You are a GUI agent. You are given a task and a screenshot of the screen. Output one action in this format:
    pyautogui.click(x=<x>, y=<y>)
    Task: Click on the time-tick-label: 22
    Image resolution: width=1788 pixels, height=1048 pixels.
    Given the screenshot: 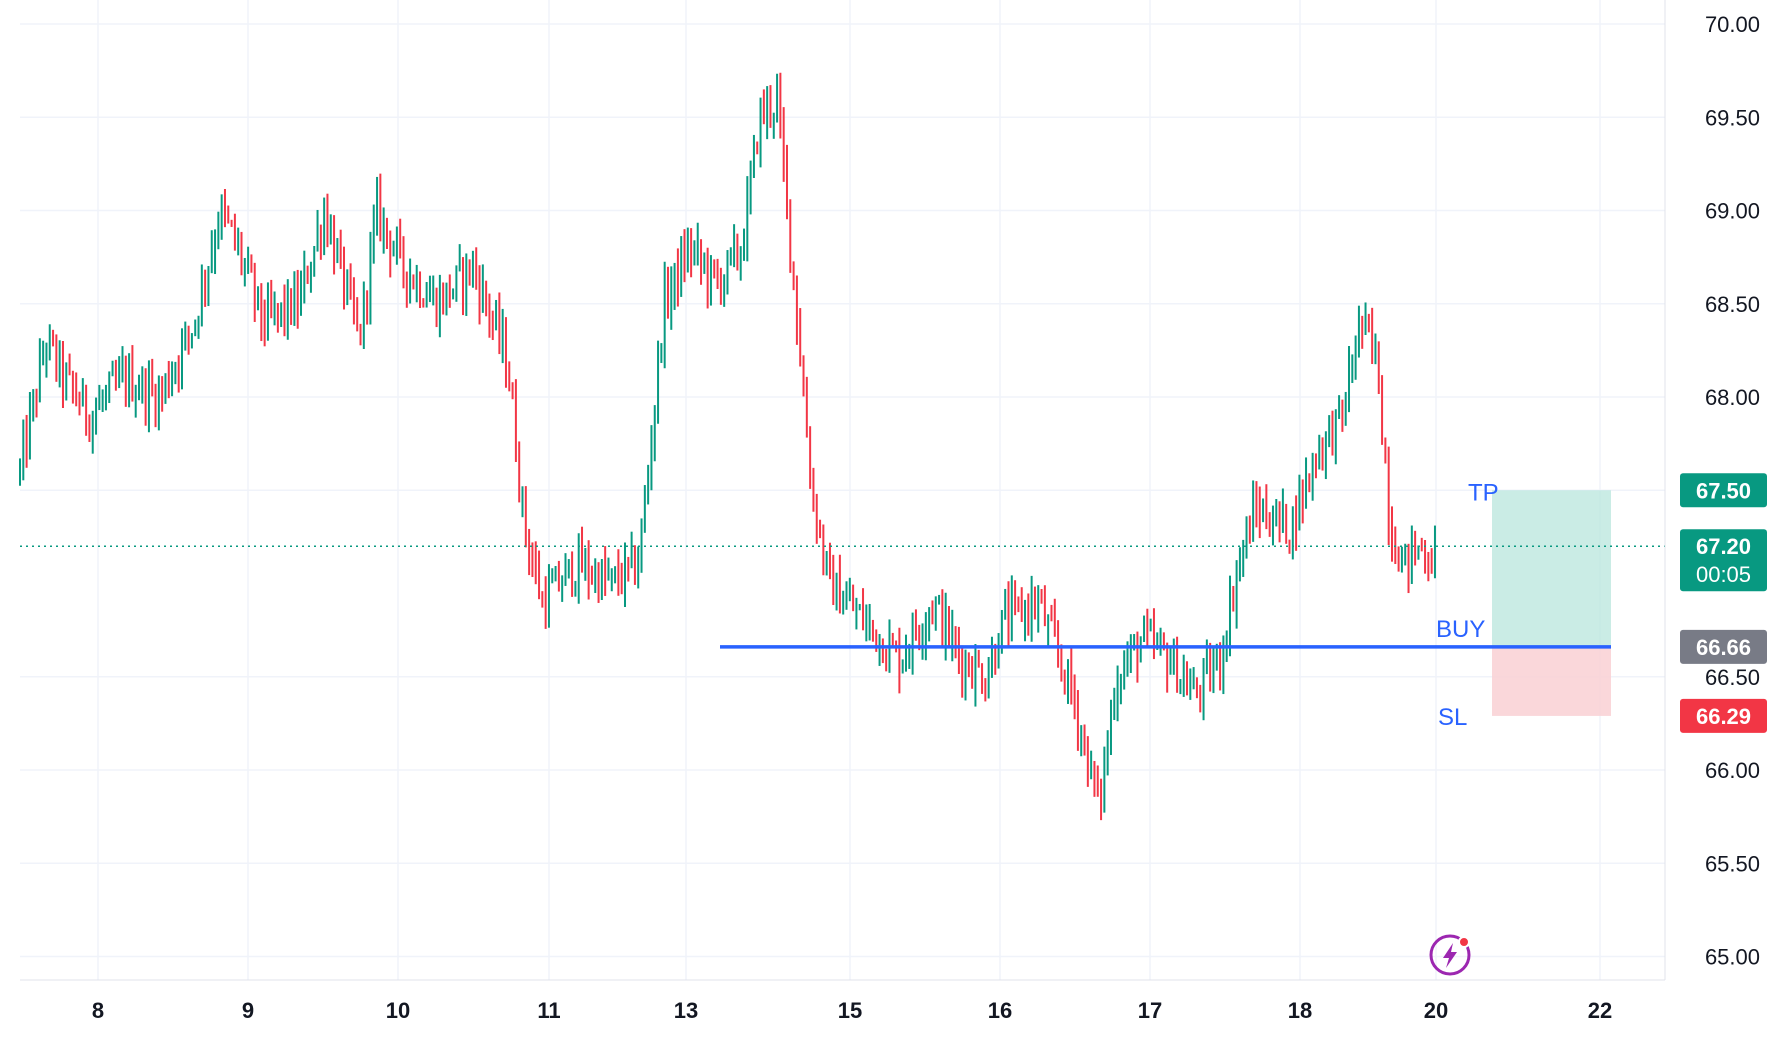 What is the action you would take?
    pyautogui.click(x=1600, y=1010)
    